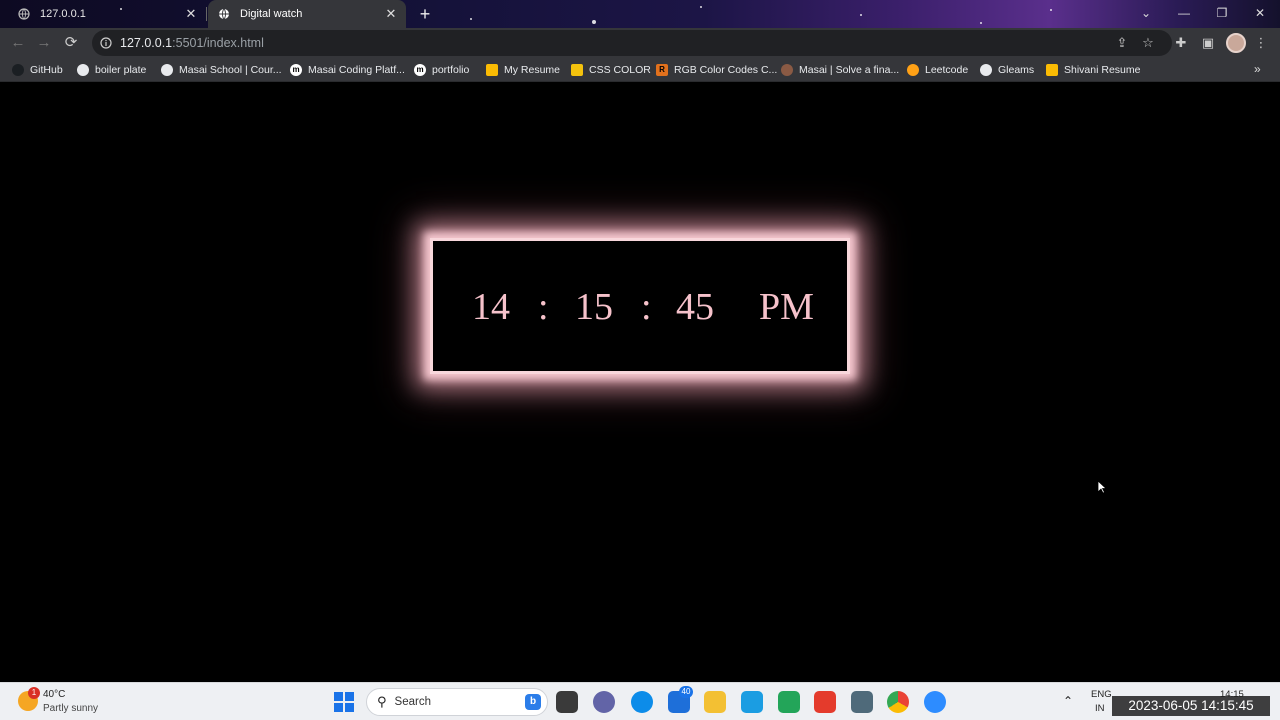  Describe the element at coordinates (947, 70) in the screenshot. I see `bookmark-label: Leetcode` at that location.